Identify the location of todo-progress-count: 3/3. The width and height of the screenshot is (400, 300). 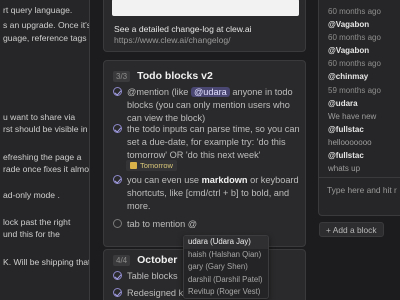
(122, 76).